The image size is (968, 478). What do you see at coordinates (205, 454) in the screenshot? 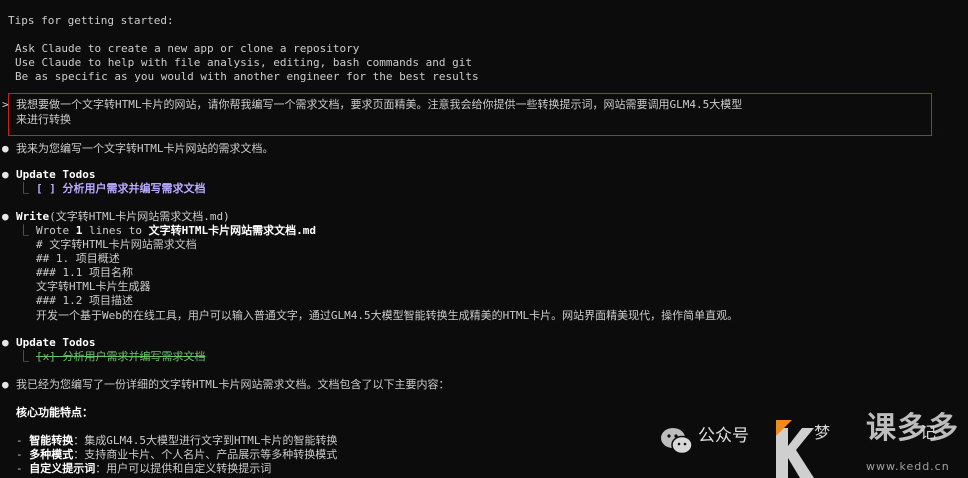
I see `feature-desc: ：支持商业卡片、个人名片、产品展示等多种转换模式` at bounding box center [205, 454].